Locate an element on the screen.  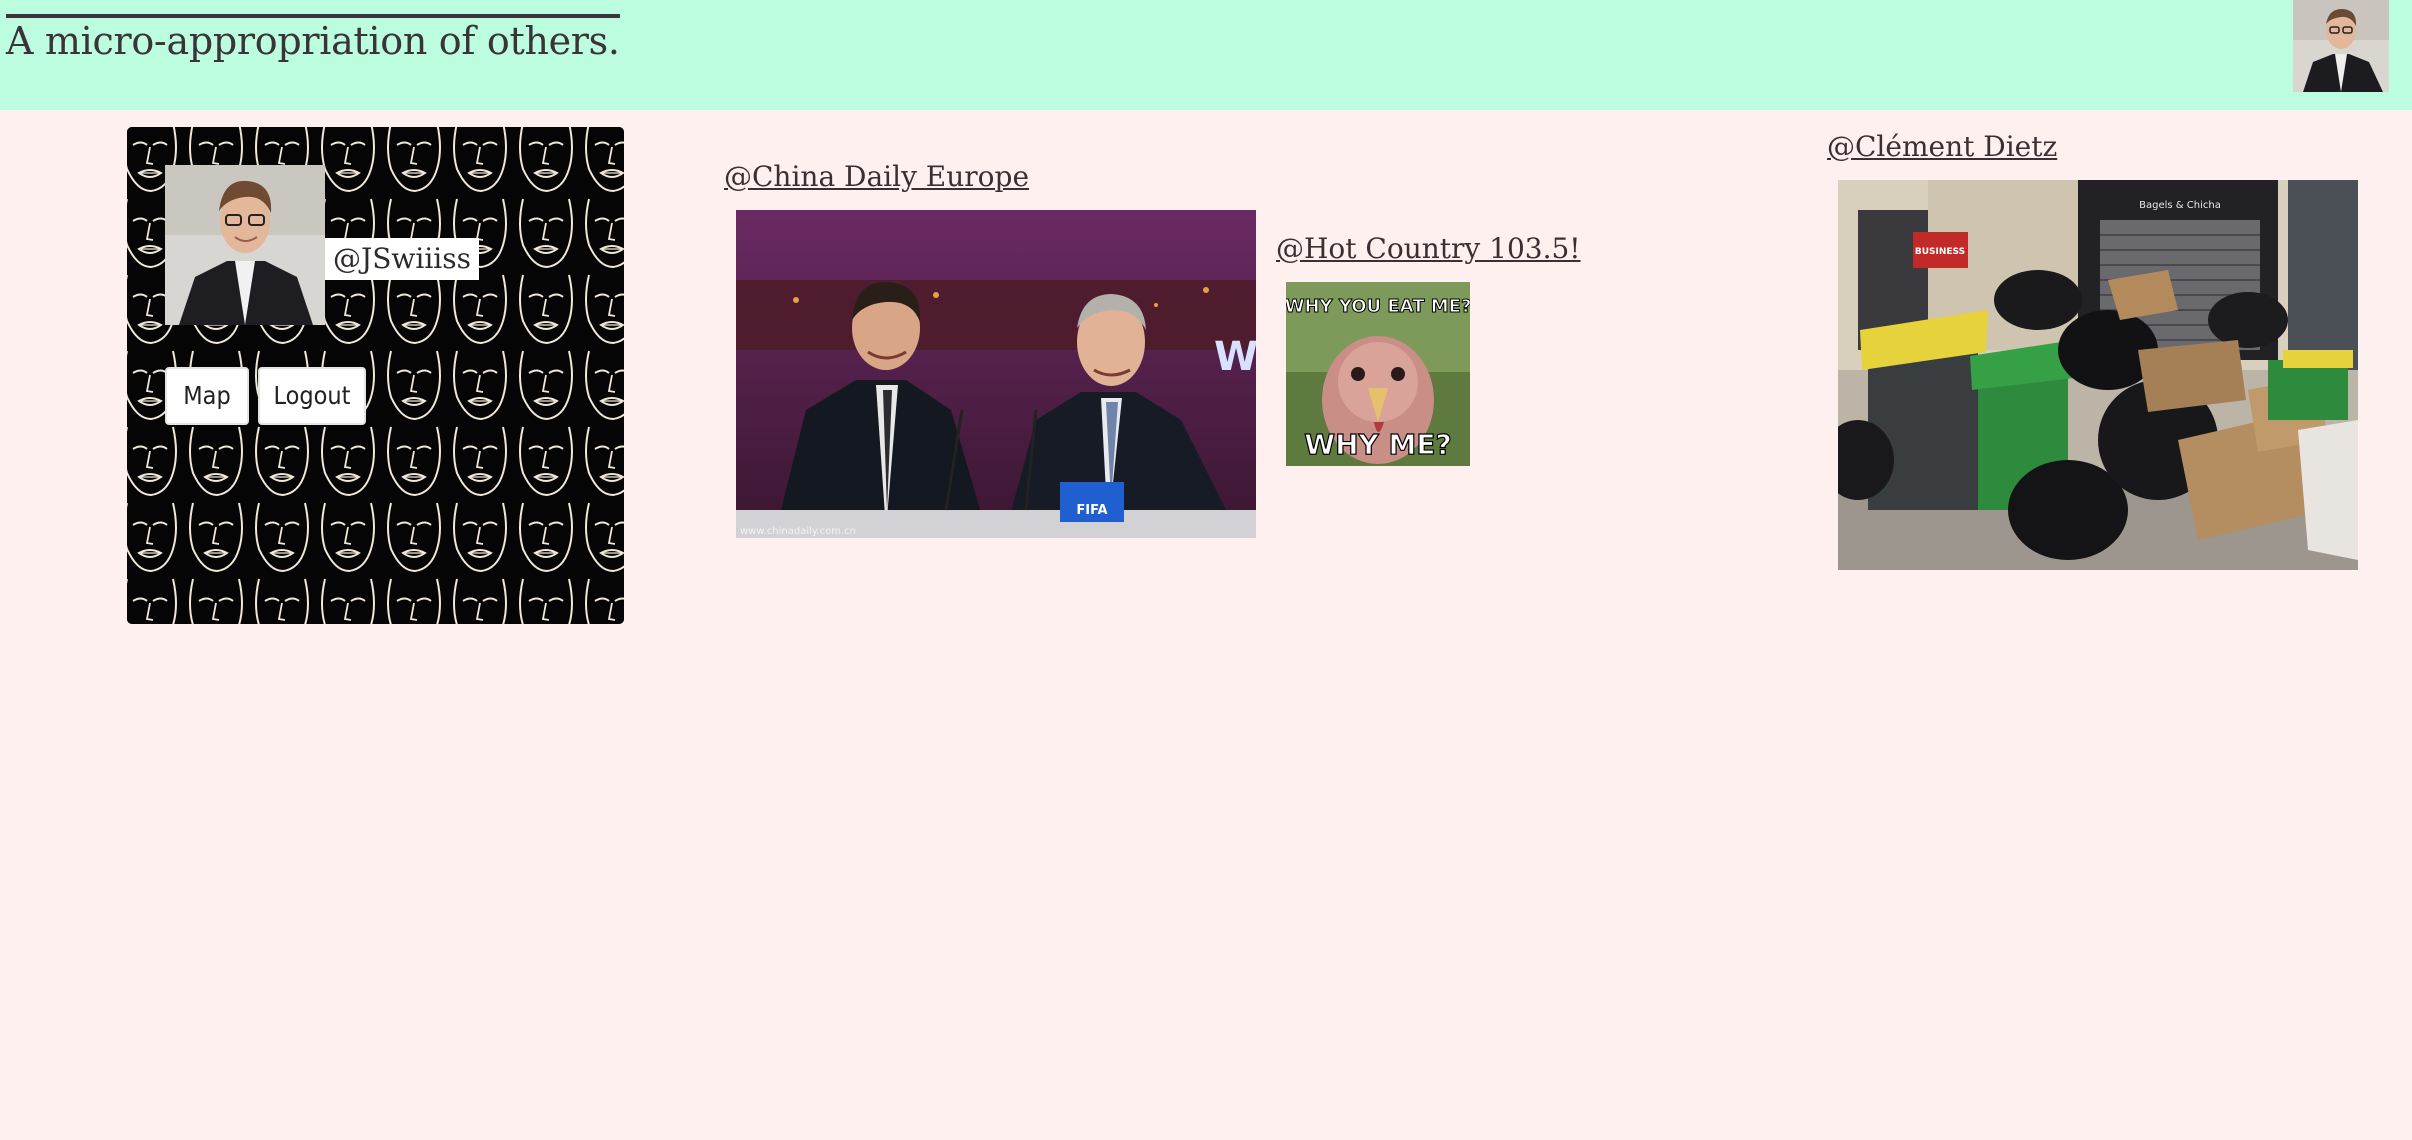
user-avatar is located at coordinates (2341, 46).